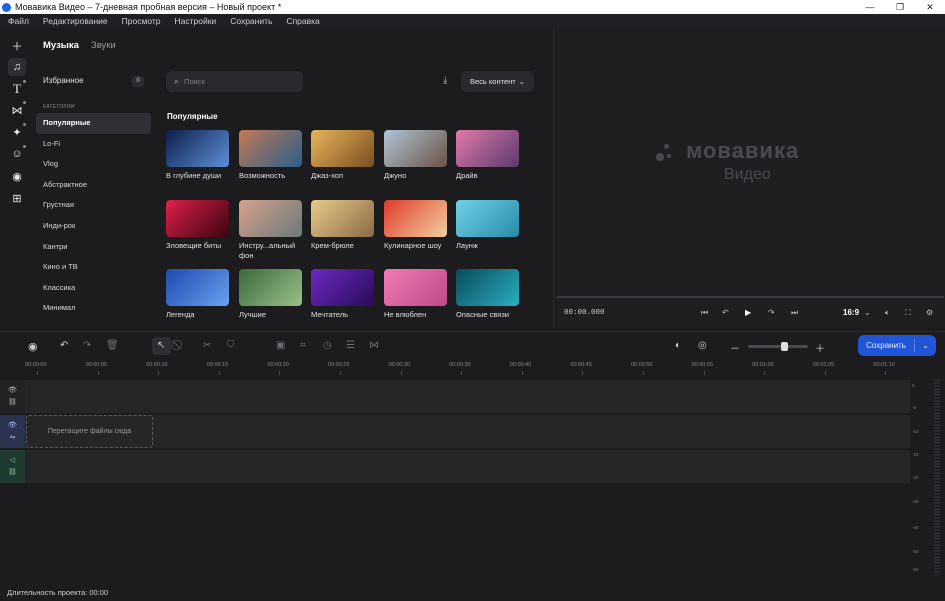 This screenshot has width=945, height=601. I want to click on aspect-ratio-select: 16:9, so click(851, 312).